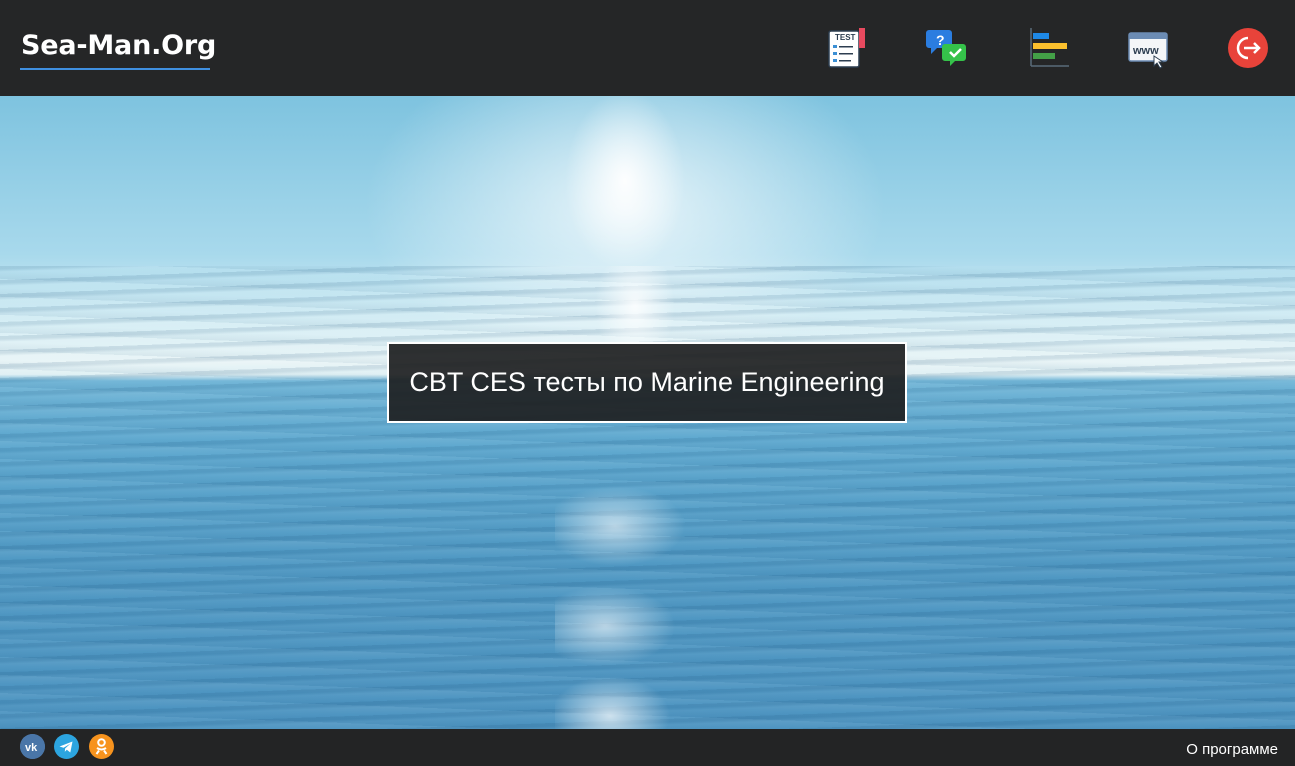 The image size is (1295, 766). Describe the element at coordinates (1232, 749) in the screenshot. I see `about-program-link: О программе` at that location.